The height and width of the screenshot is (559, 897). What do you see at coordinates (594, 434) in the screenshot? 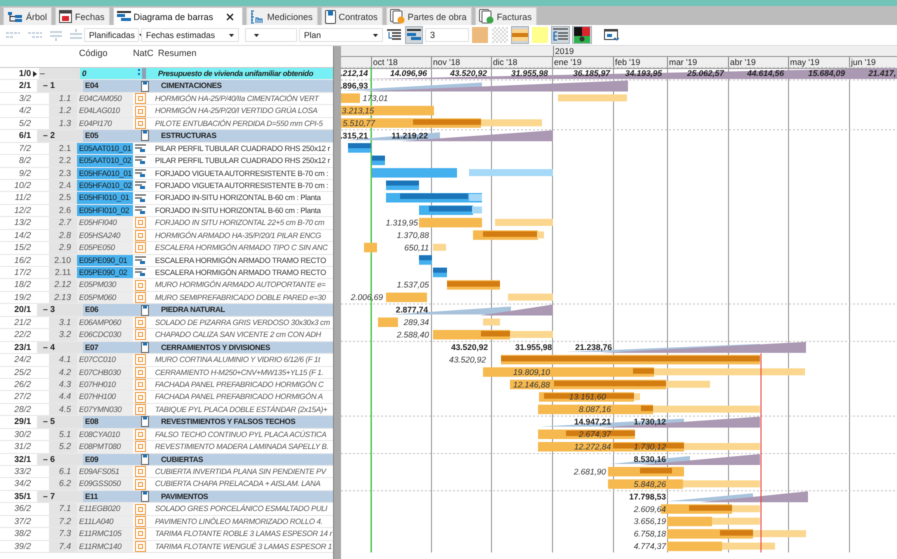
I see `amount-label: 2.674,37` at bounding box center [594, 434].